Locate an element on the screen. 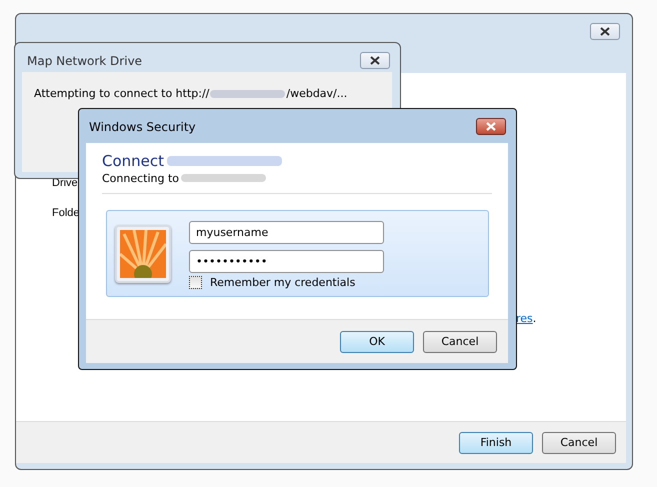 This screenshot has width=657, height=487. finish-button: Finish is located at coordinates (496, 443).